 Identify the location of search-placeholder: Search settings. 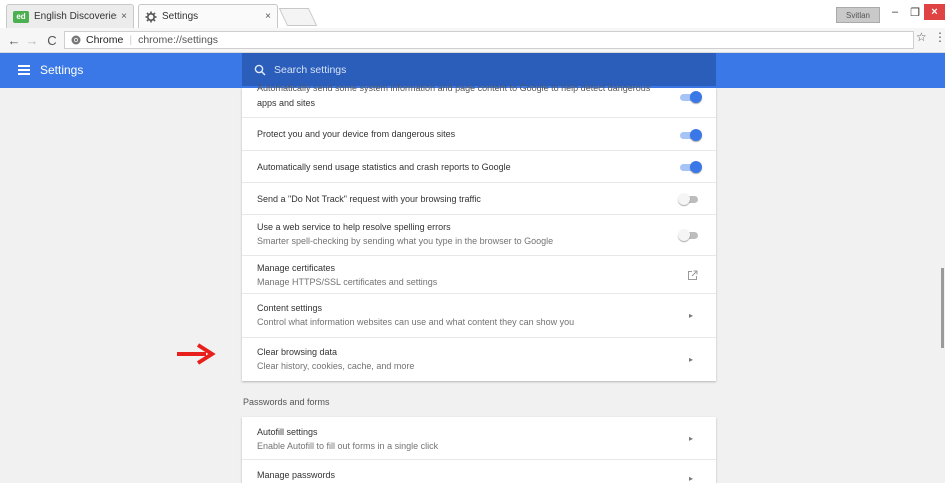
(310, 69).